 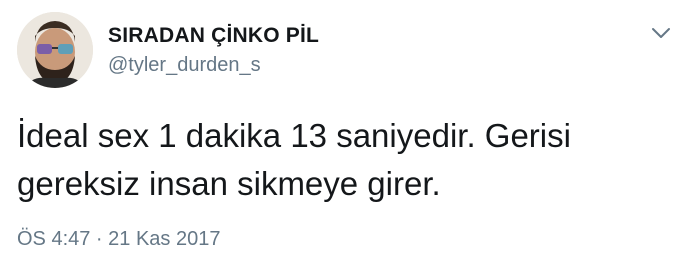 I want to click on avatar, so click(x=55, y=50).